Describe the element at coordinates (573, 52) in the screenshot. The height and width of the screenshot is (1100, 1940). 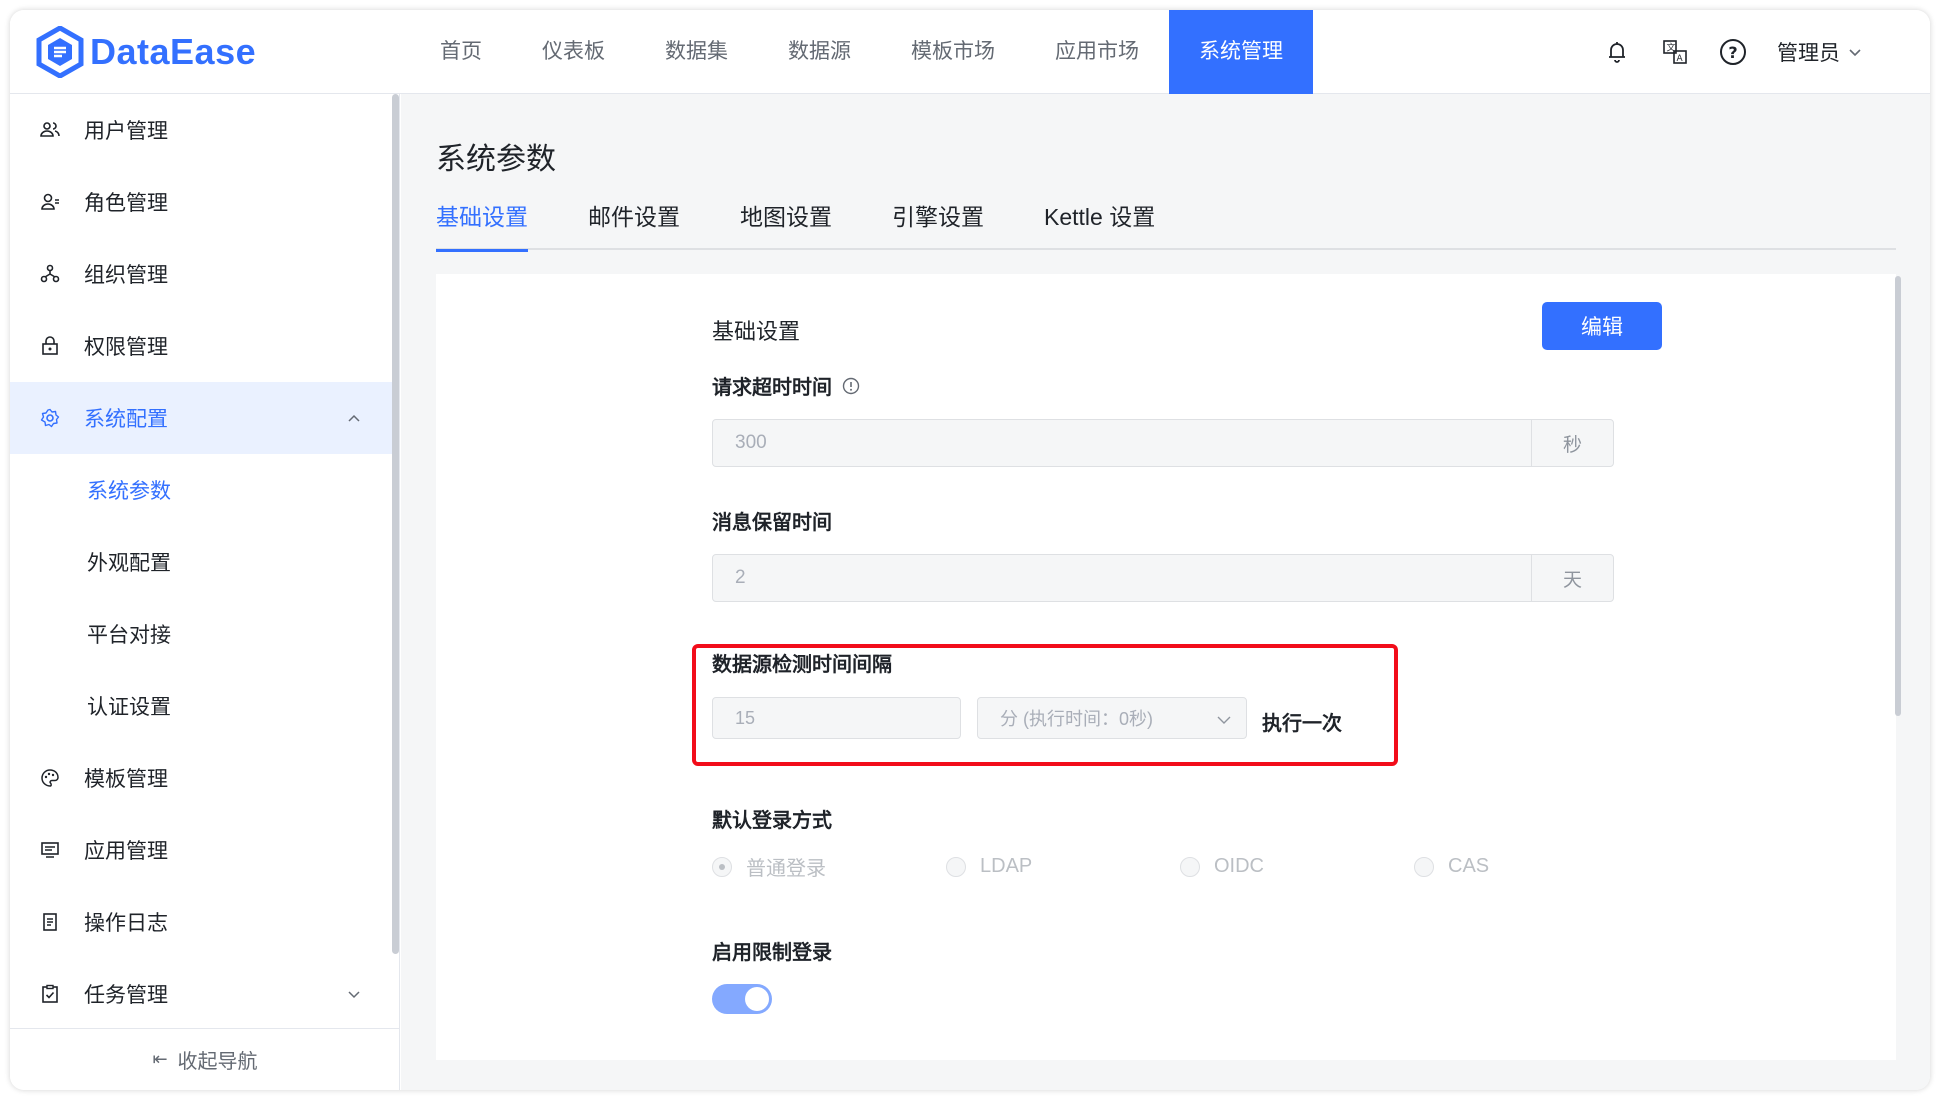
I see `nav-item-dashboard: 仪表板` at that location.